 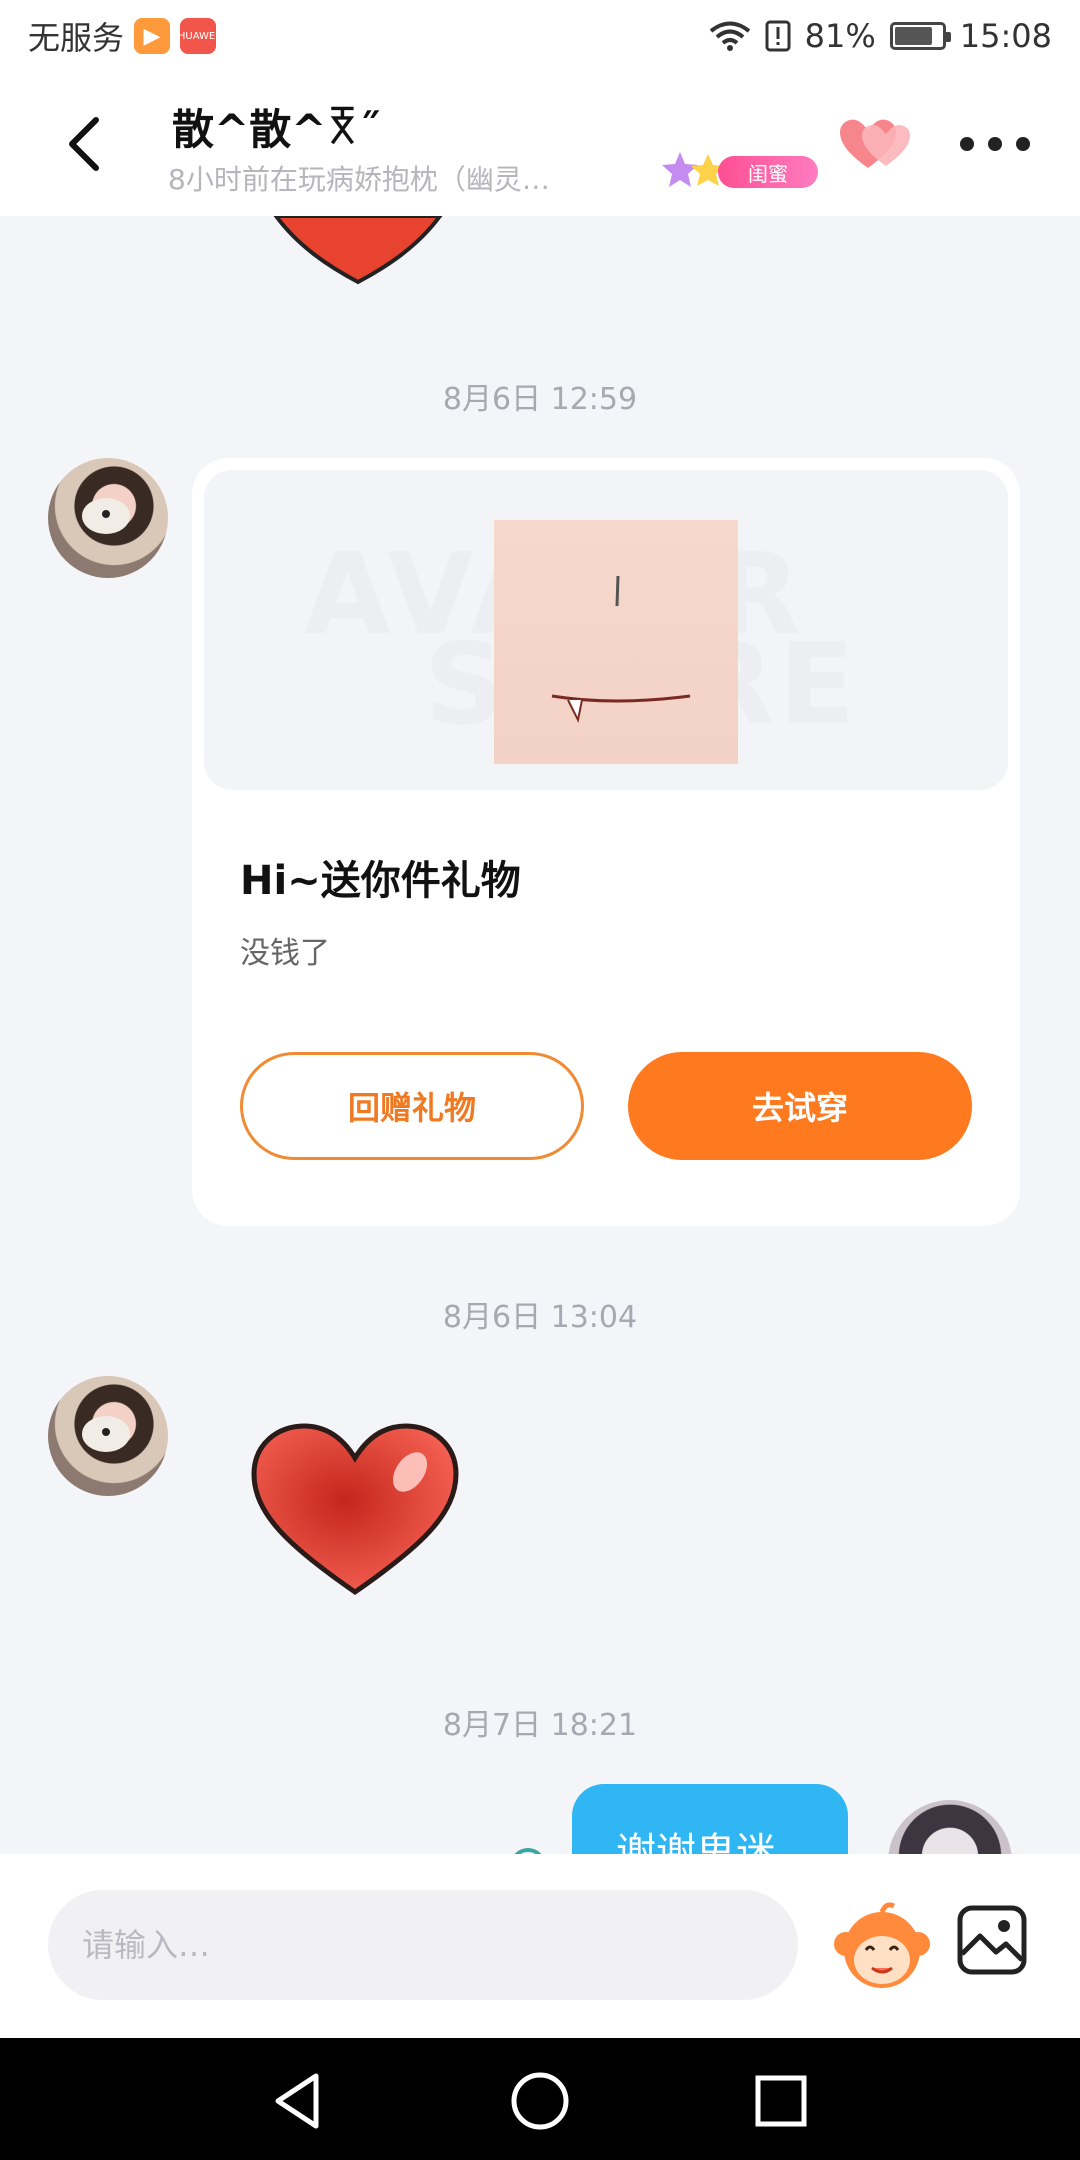 I want to click on double-heart-icon, so click(x=875, y=143).